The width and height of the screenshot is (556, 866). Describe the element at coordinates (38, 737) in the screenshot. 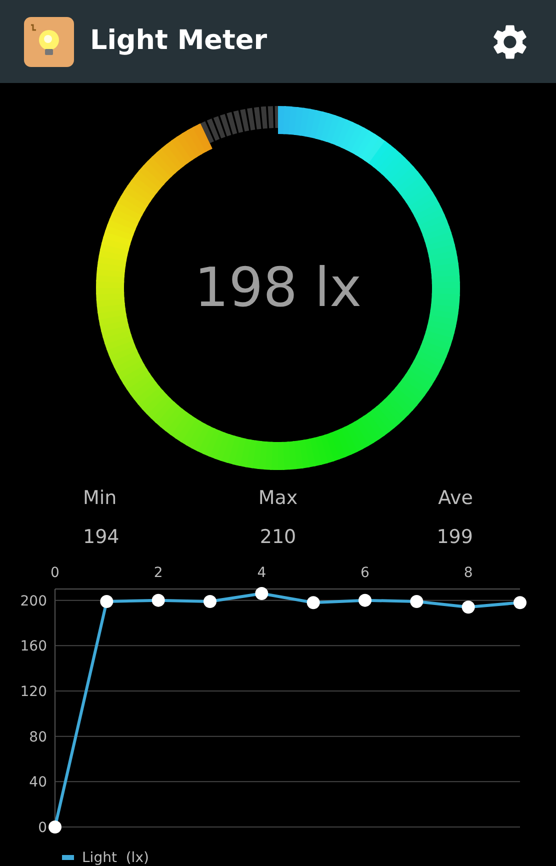

I see `y-tick-label: 80` at that location.